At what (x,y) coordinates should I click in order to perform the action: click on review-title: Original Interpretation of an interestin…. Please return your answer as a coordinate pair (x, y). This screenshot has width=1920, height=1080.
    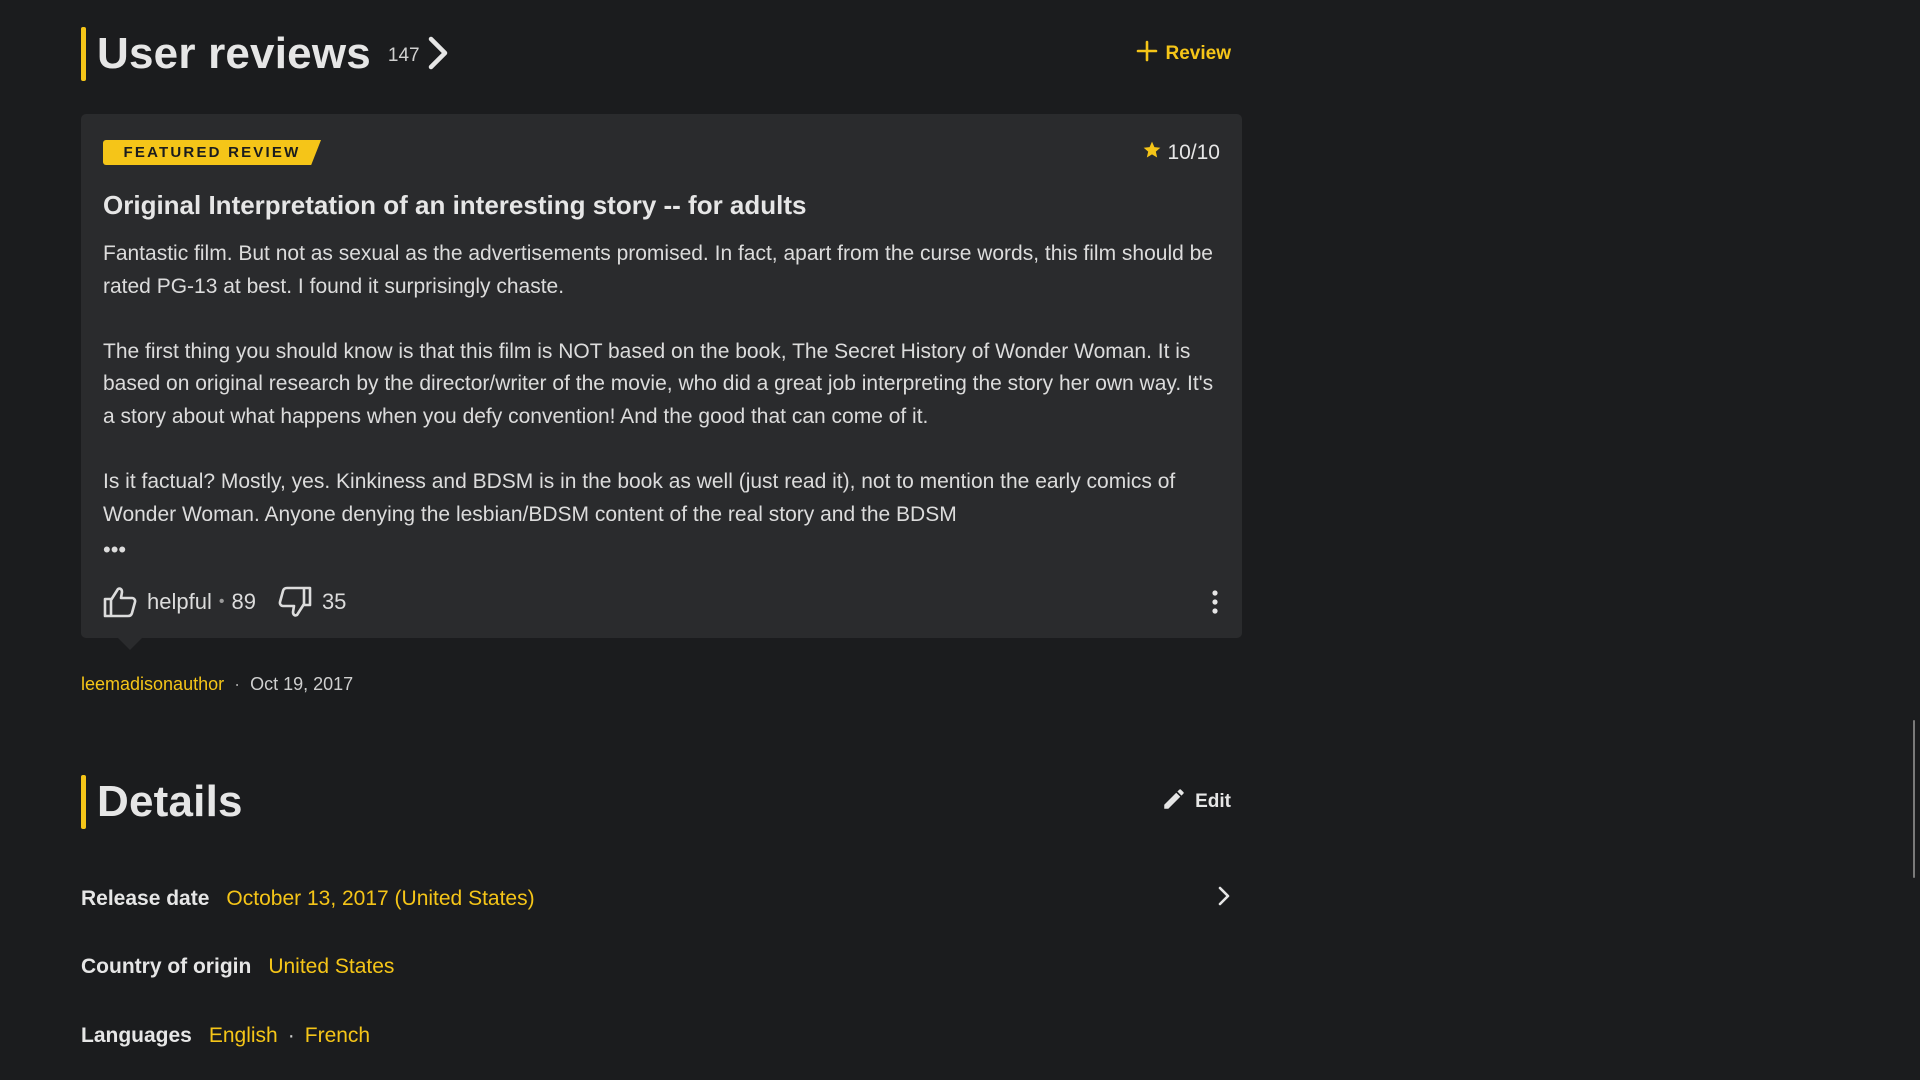
    Looking at the image, I should click on (455, 205).